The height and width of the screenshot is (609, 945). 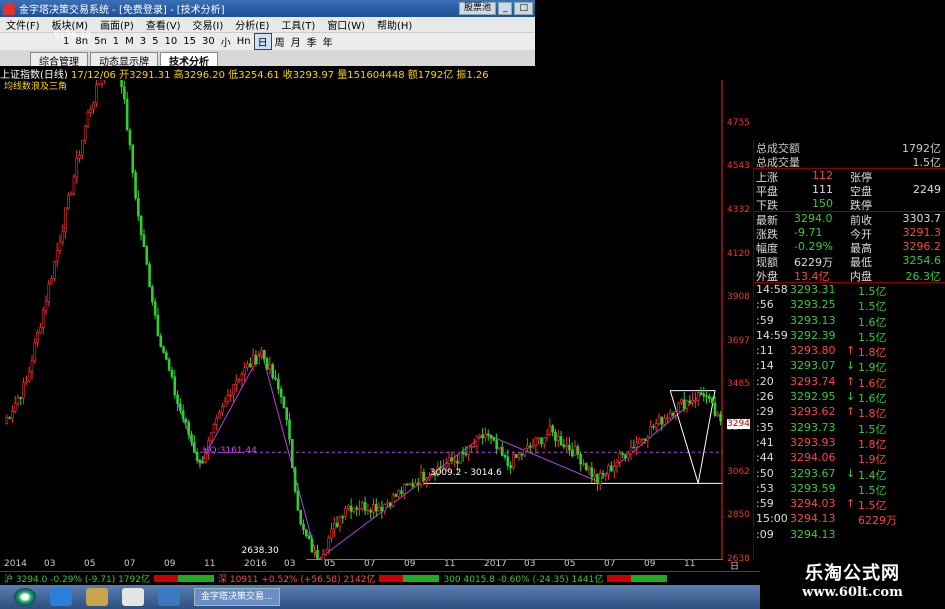 What do you see at coordinates (25, 597) in the screenshot?
I see `start-icon` at bounding box center [25, 597].